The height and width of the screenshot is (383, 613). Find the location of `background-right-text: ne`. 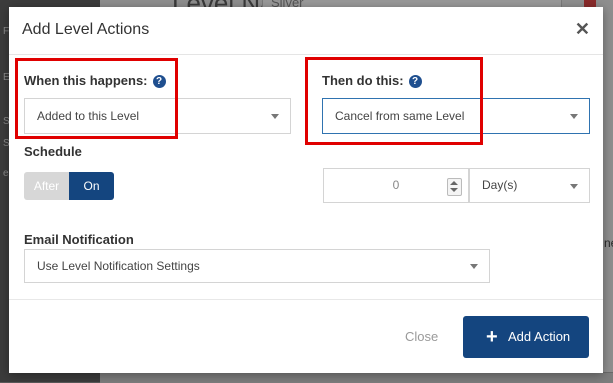

background-right-text: ne is located at coordinates (608, 243).